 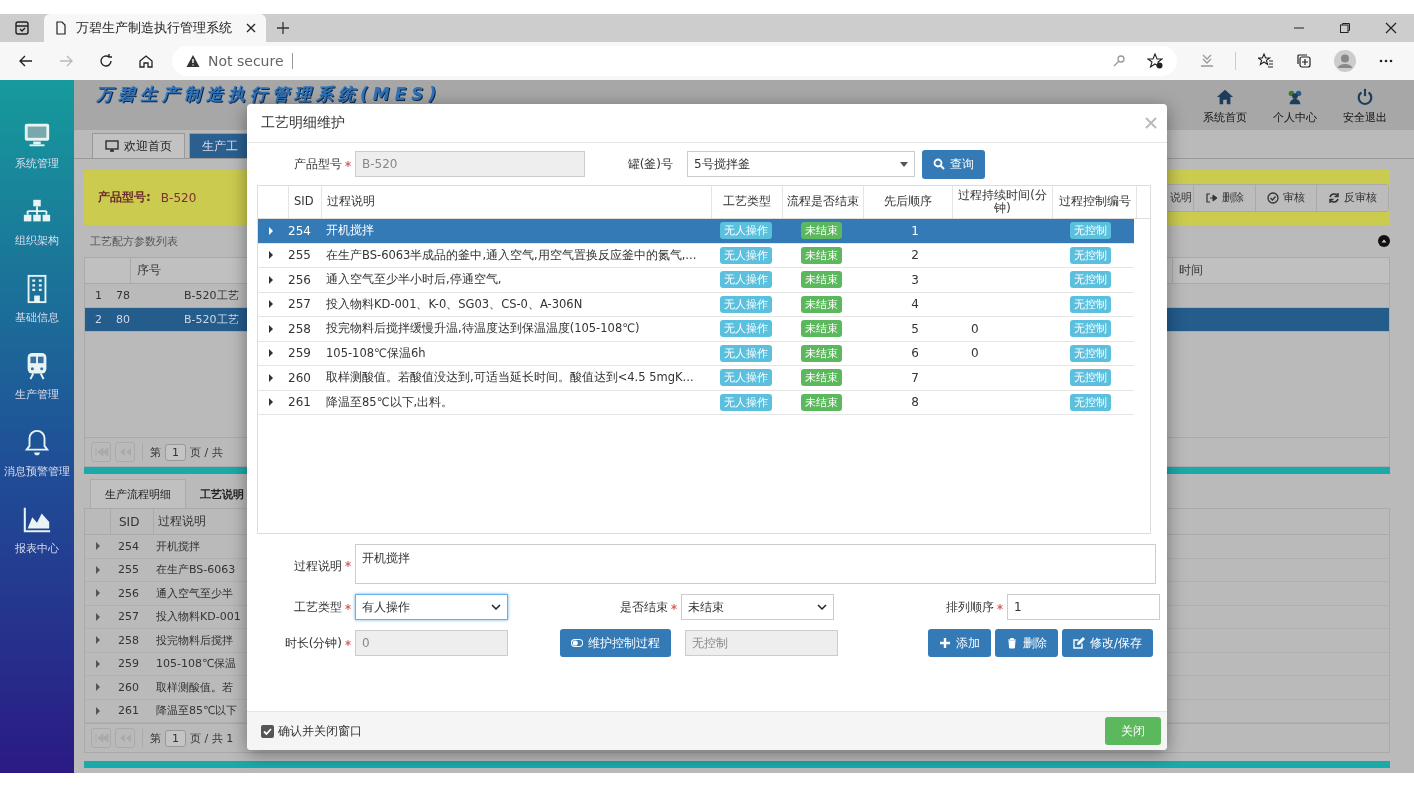 What do you see at coordinates (303, 123) in the screenshot?
I see `dialog-title: 工艺明细维护` at bounding box center [303, 123].